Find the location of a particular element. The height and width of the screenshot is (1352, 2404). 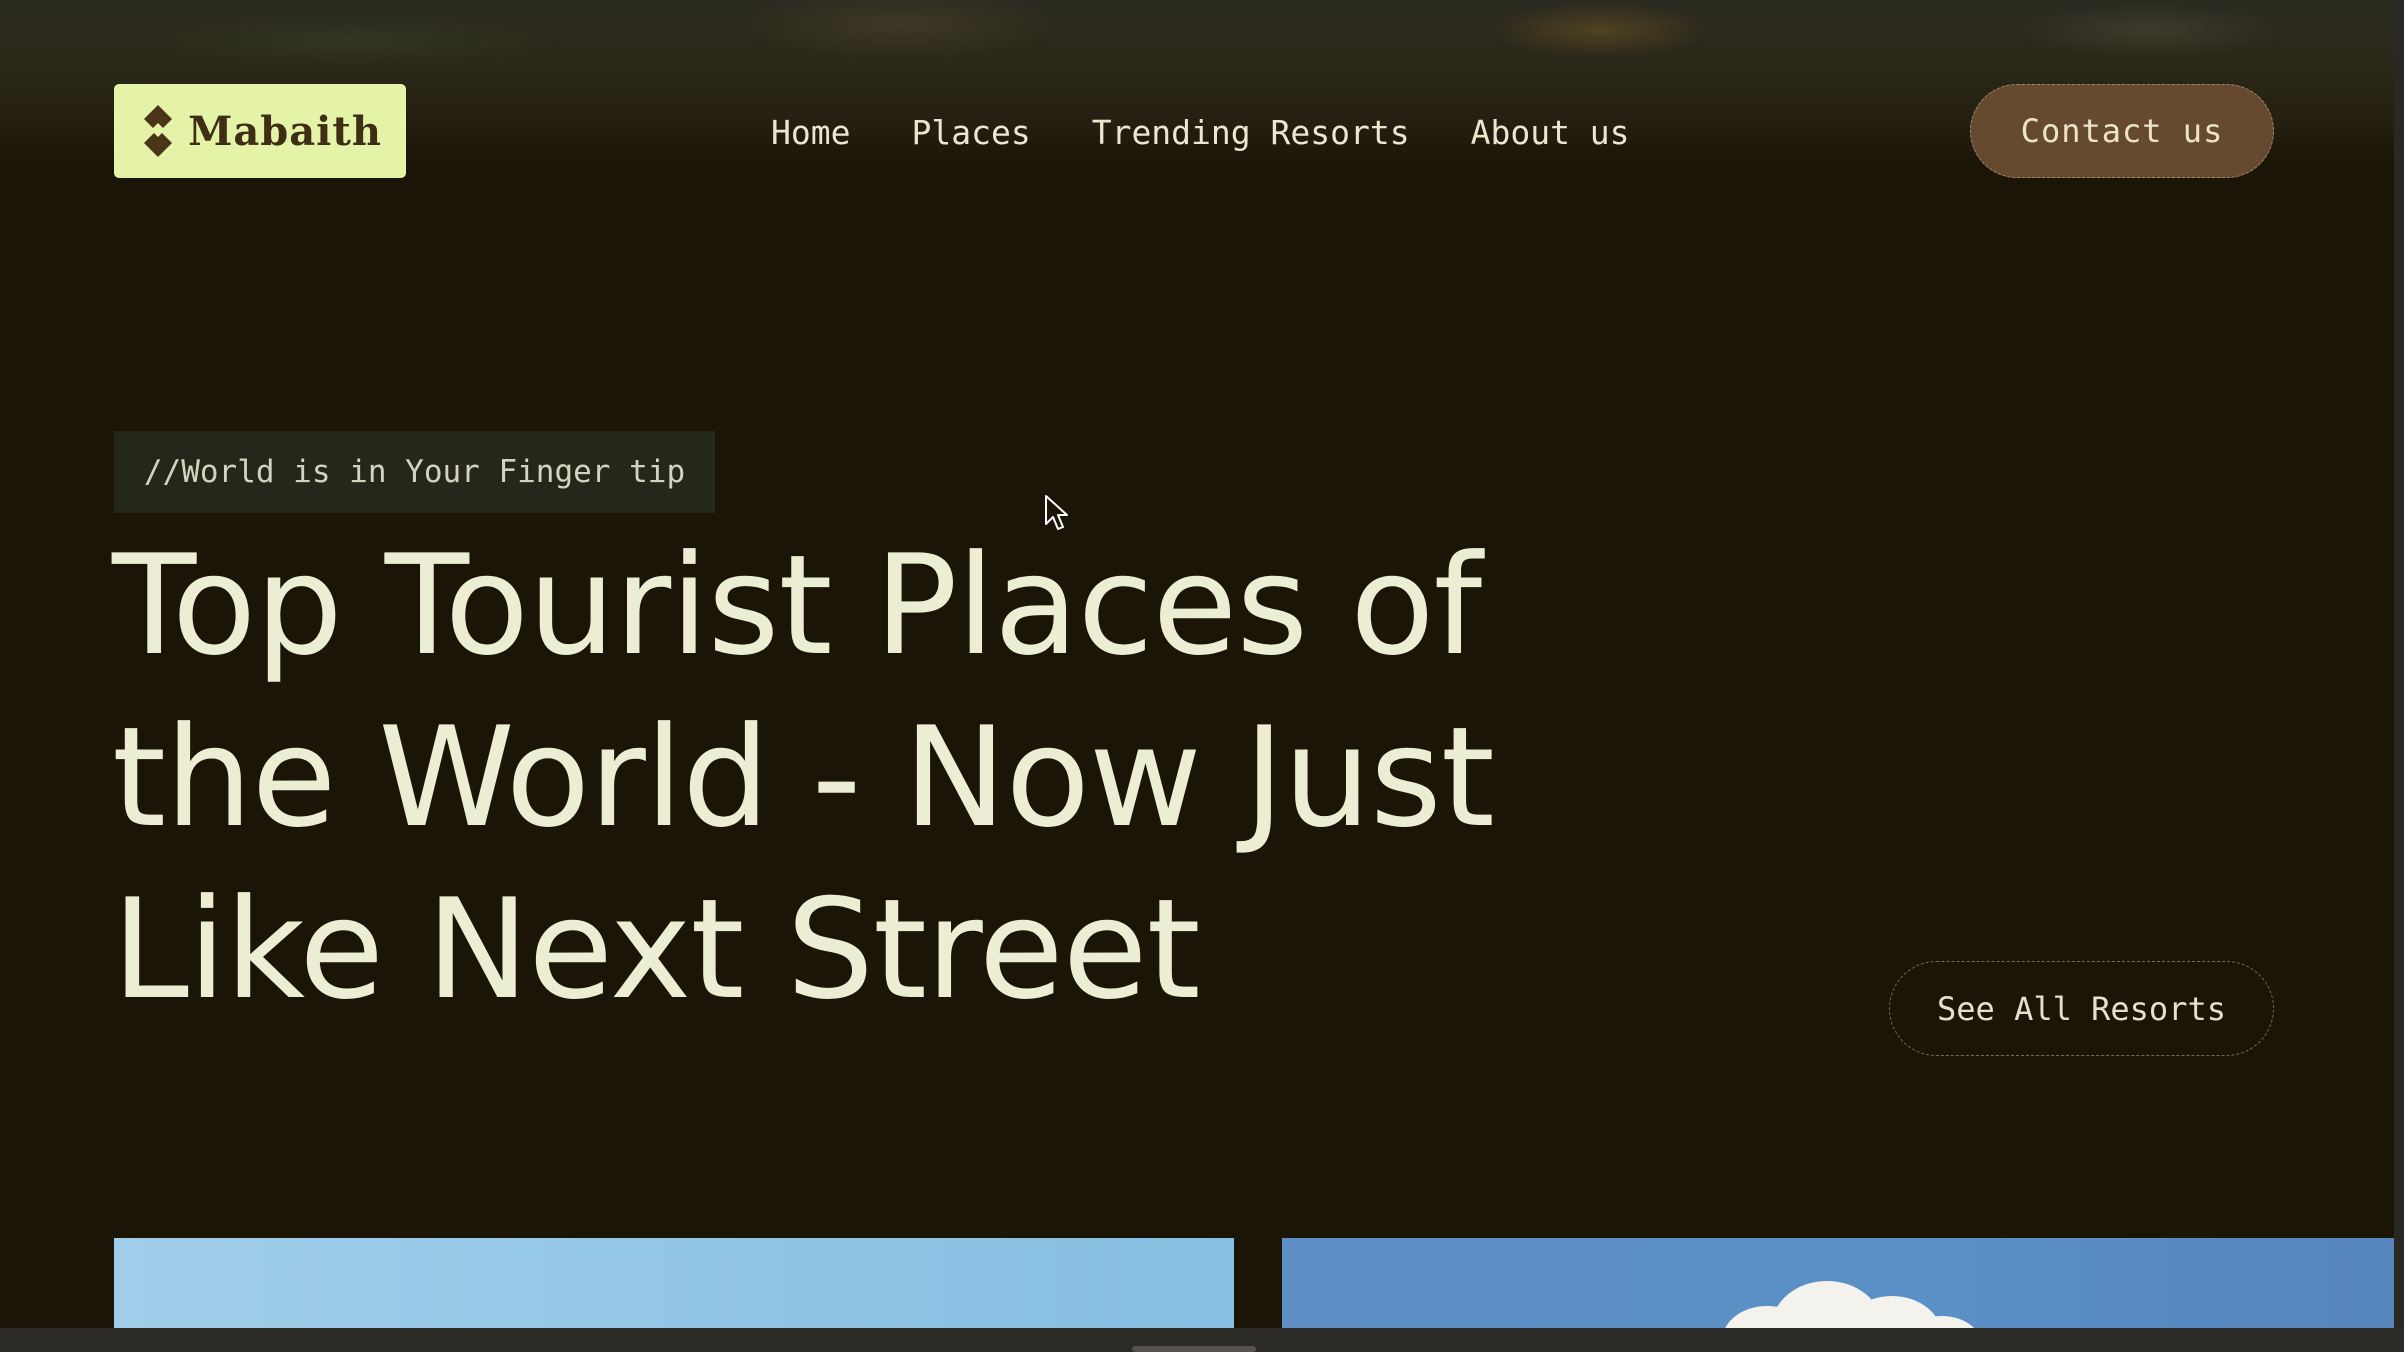

headline-line: the World - Now Just is located at coordinates (803, 777).